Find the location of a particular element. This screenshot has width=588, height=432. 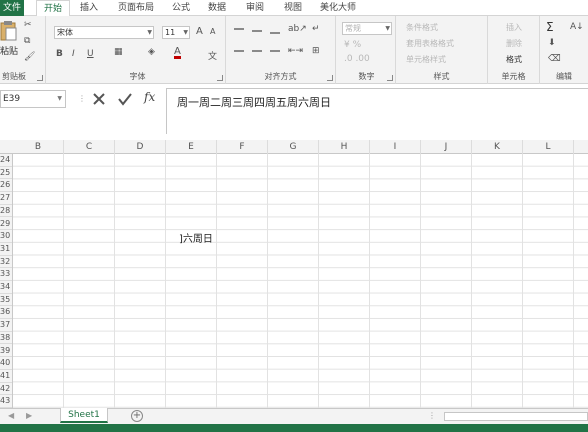

column-header: H is located at coordinates (344, 147).